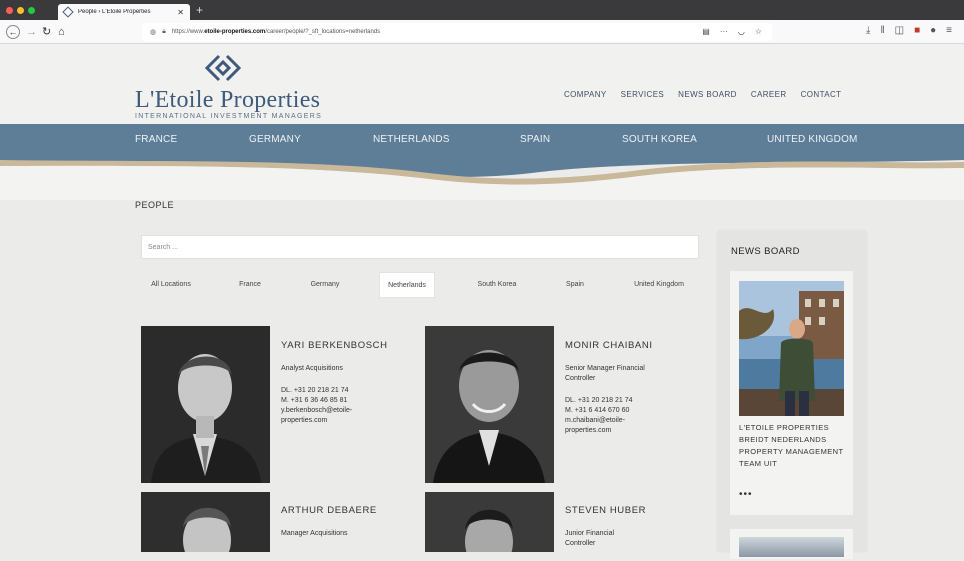 The image size is (964, 561). Describe the element at coordinates (334, 416) in the screenshot. I see `person-email: y.berkenbosch@etoile-properties.com` at that location.